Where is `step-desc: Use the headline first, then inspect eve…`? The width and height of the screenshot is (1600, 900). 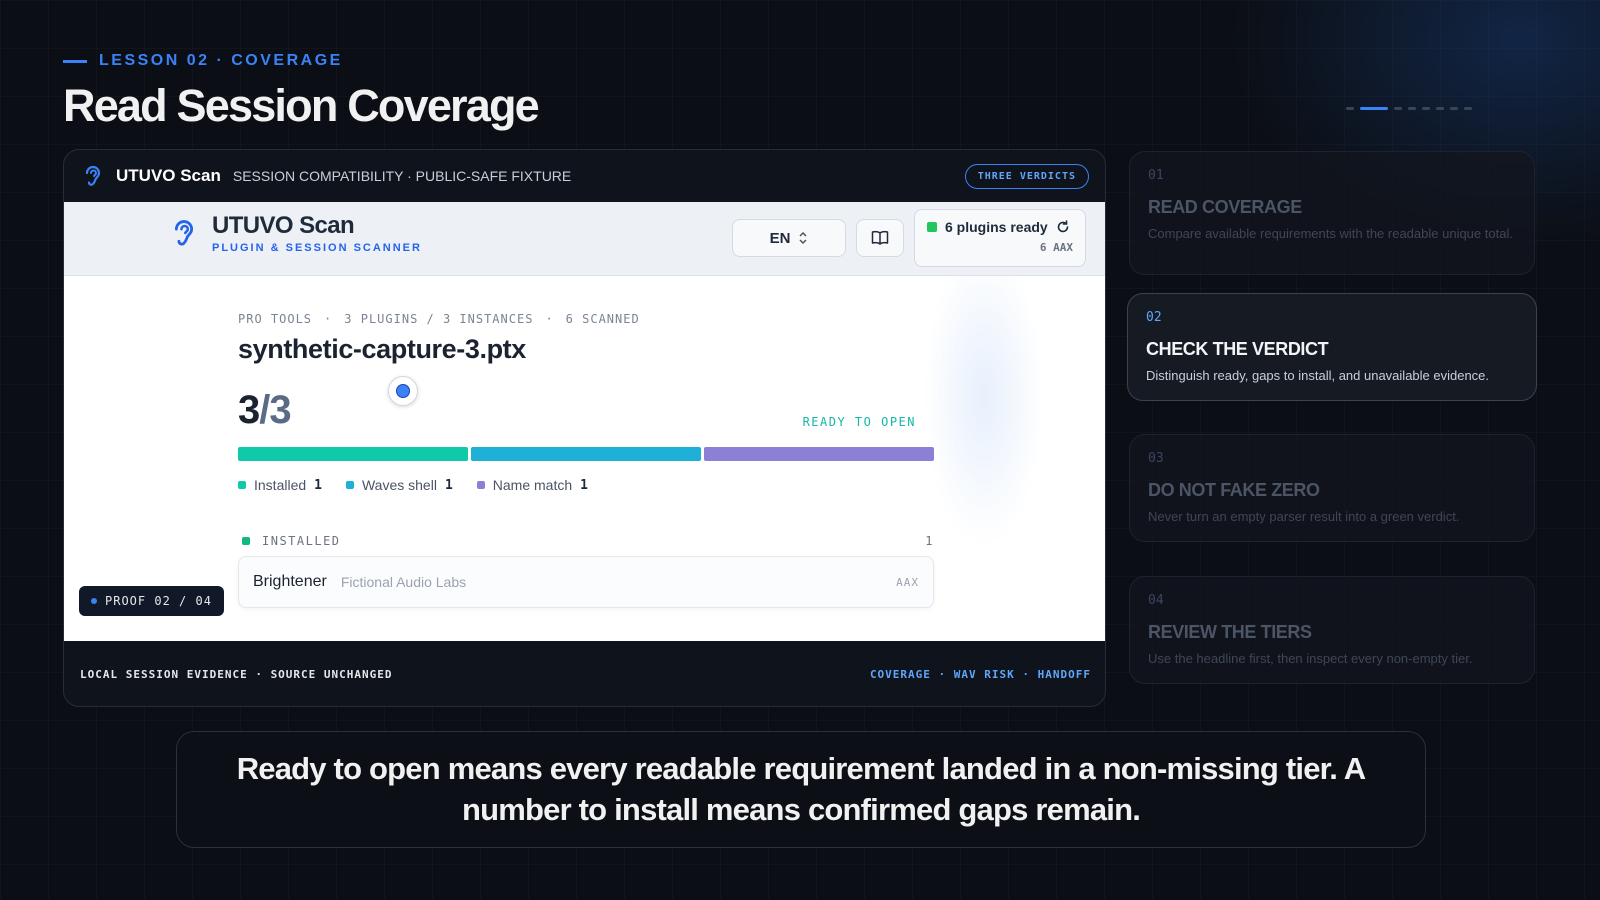
step-desc: Use the headline first, then inspect eve… is located at coordinates (1310, 658).